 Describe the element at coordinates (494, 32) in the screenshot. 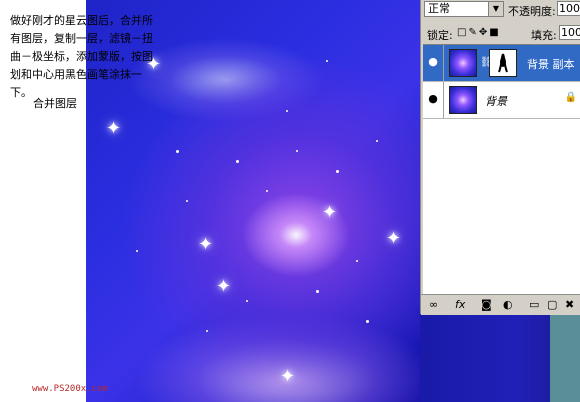

I see `lock-all-icon: ■` at that location.